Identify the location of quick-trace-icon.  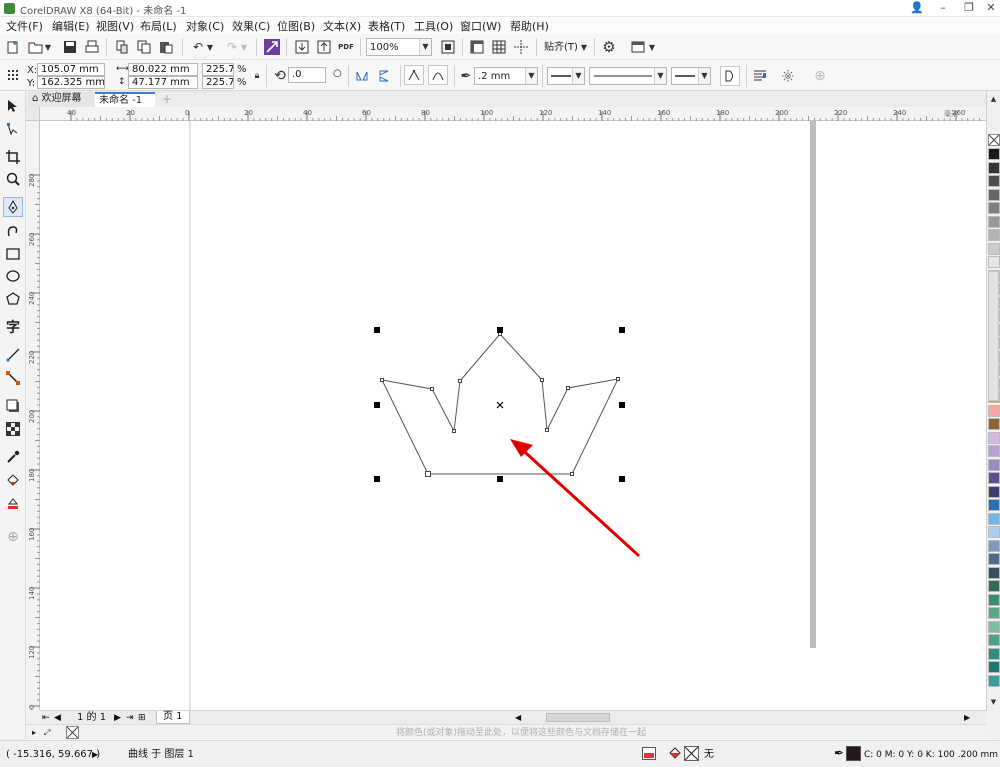
(788, 76).